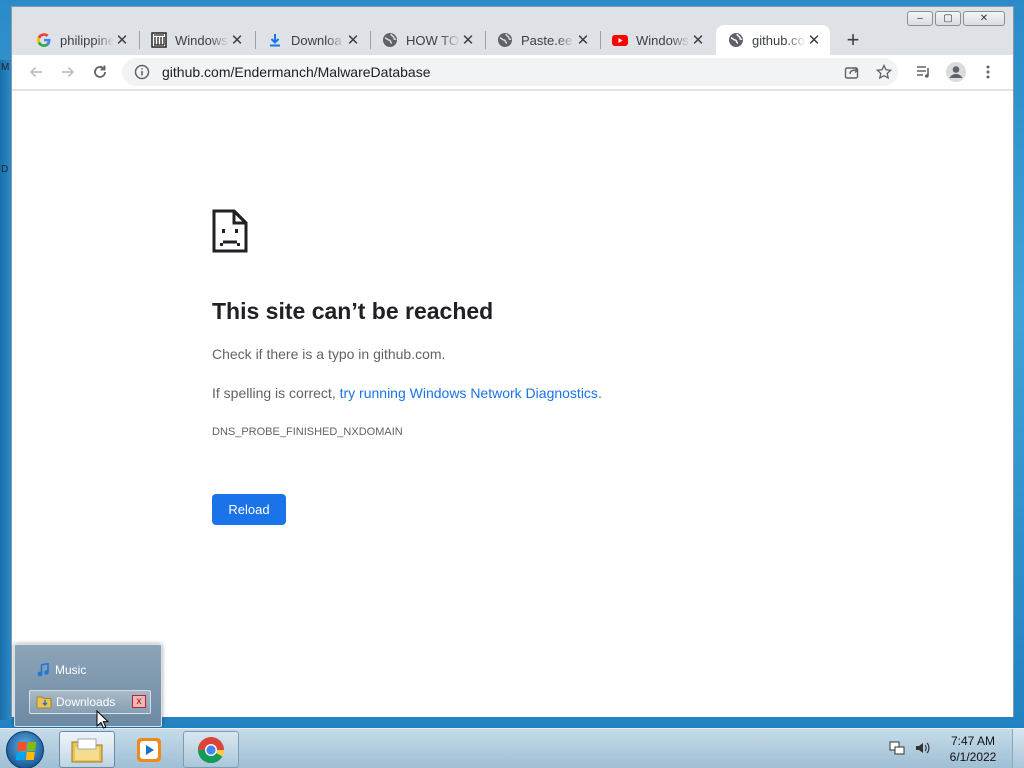 The image size is (1024, 768). I want to click on window-controls: – ▢ ✕, so click(956, 18).